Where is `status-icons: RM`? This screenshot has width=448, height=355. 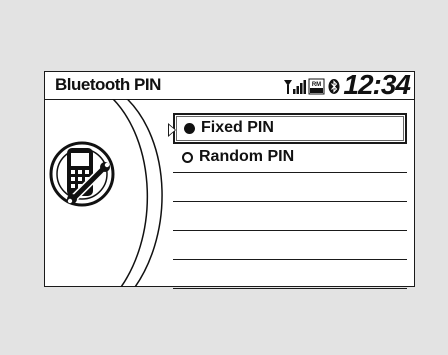 status-icons: RM is located at coordinates (312, 86).